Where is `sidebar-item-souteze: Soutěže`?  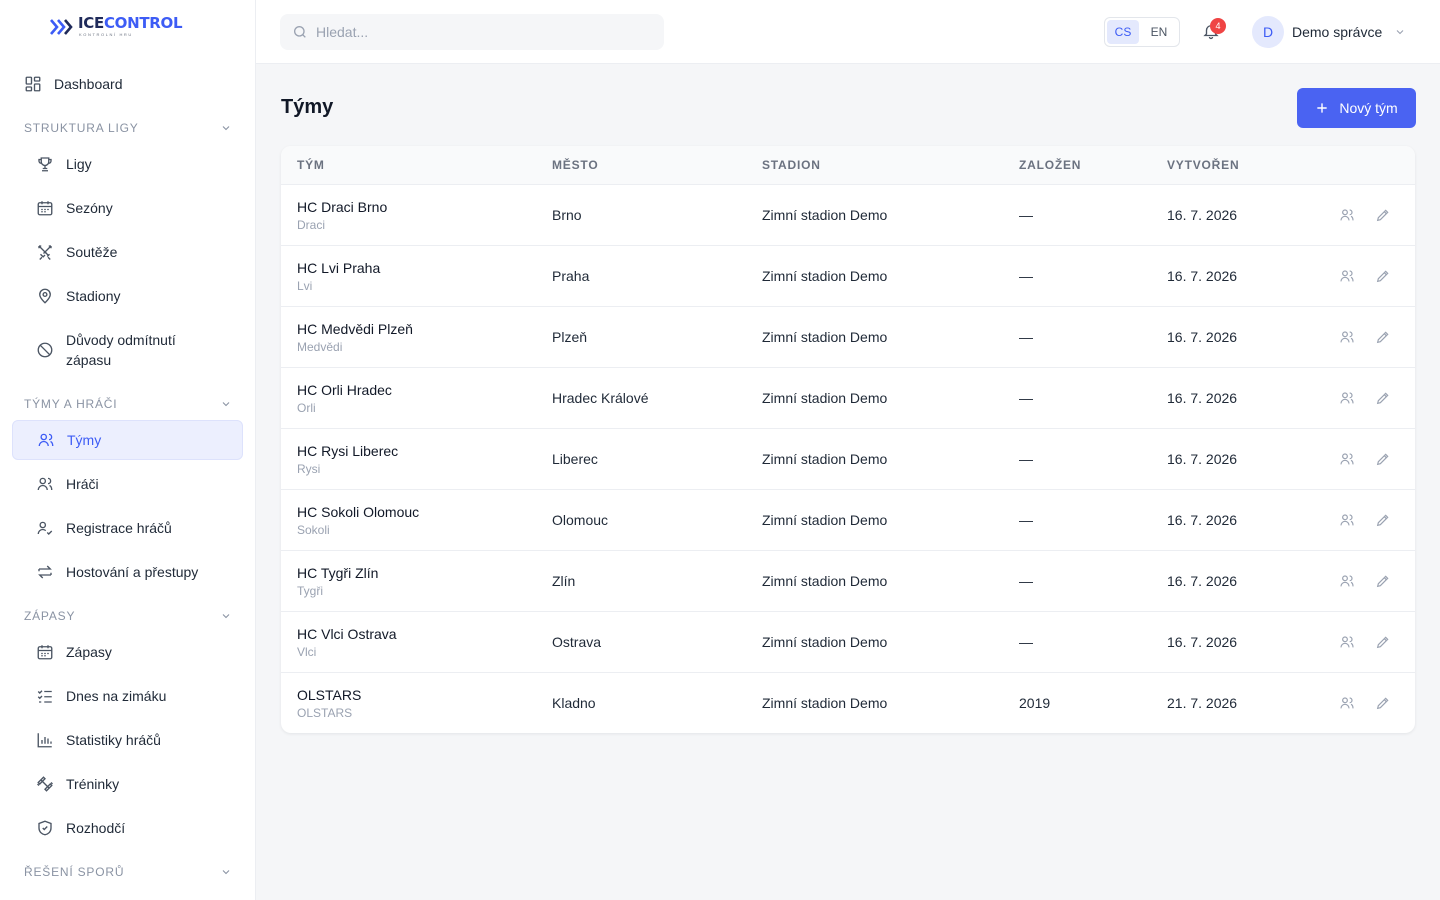
sidebar-item-souteze: Soutěže is located at coordinates (127, 252).